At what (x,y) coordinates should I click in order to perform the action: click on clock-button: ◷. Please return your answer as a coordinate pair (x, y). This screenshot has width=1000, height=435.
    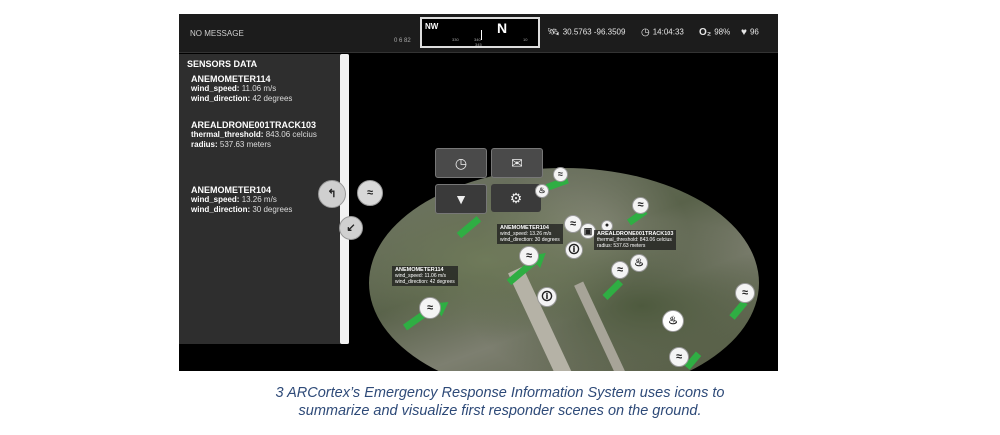
    Looking at the image, I should click on (461, 163).